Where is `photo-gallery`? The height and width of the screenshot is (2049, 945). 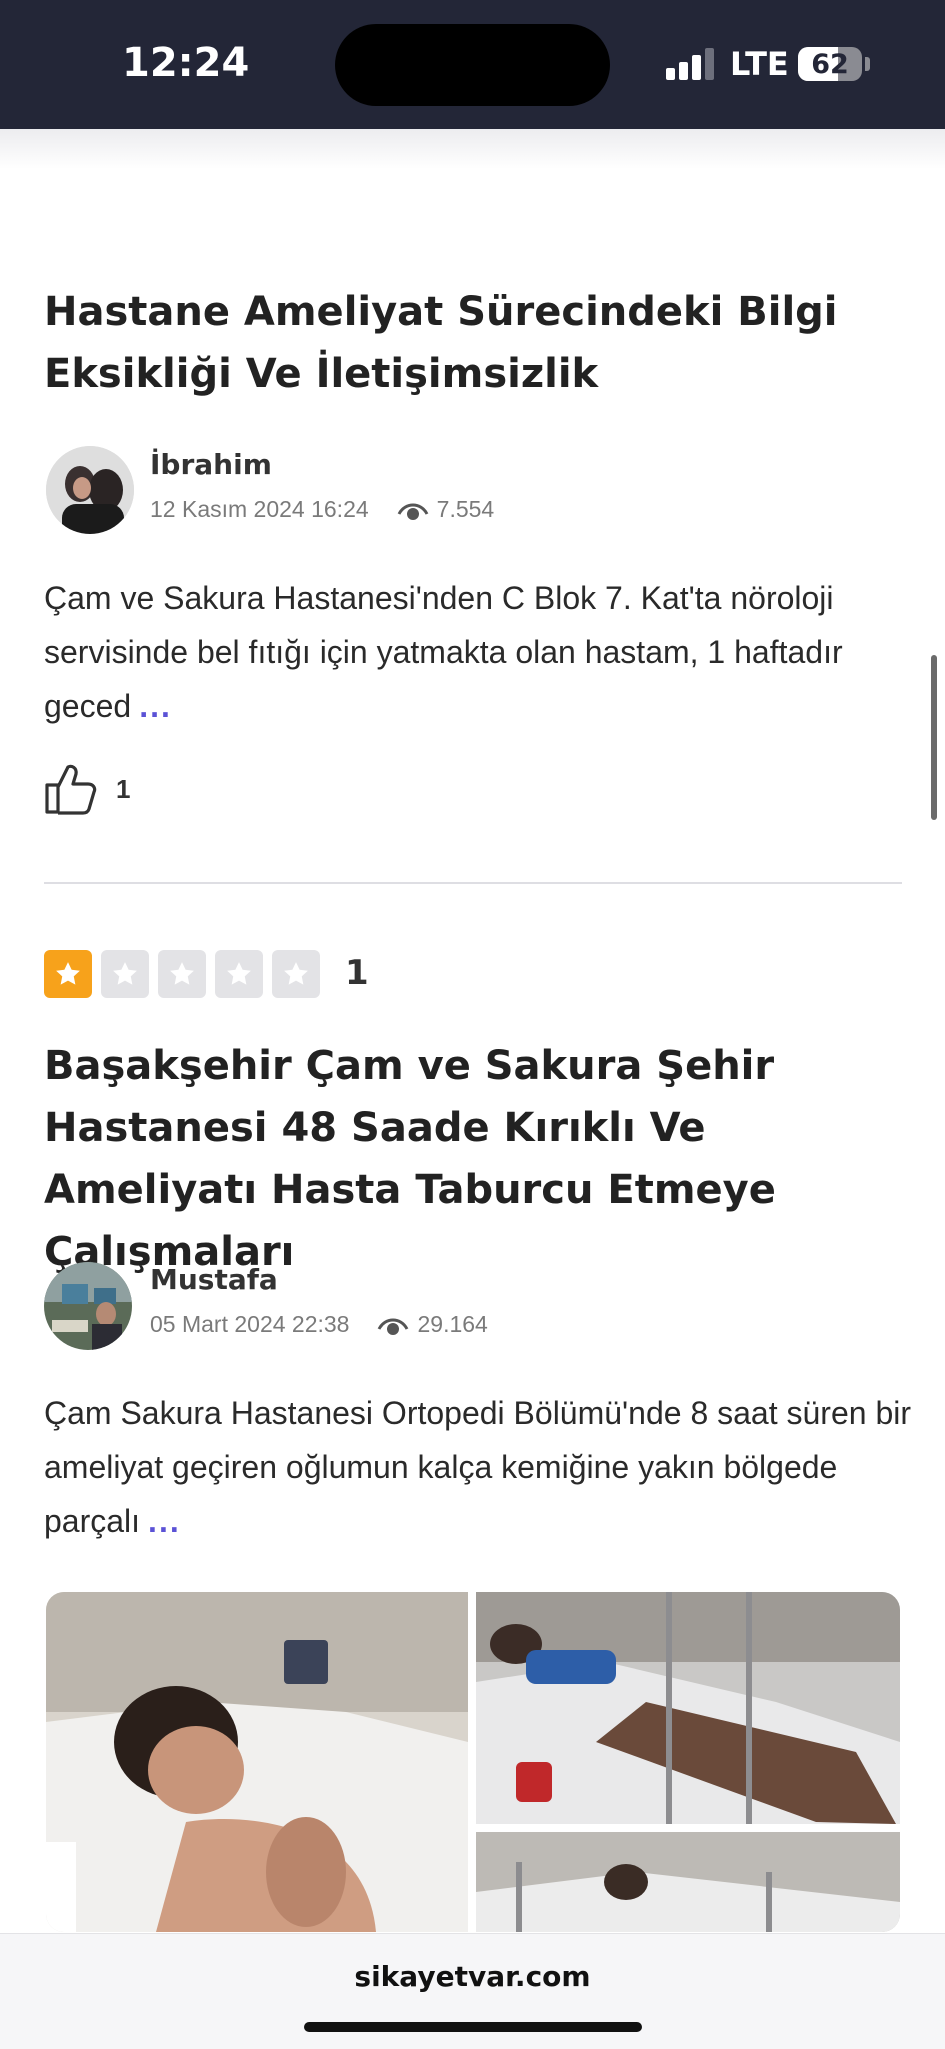 photo-gallery is located at coordinates (473, 1762).